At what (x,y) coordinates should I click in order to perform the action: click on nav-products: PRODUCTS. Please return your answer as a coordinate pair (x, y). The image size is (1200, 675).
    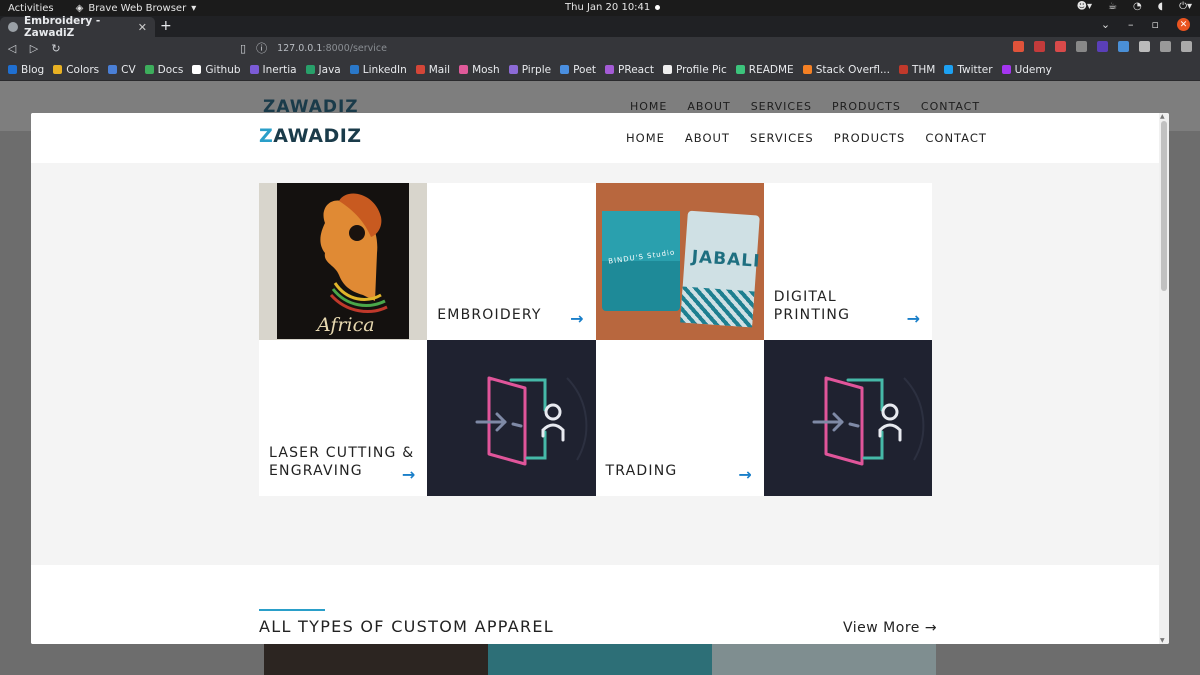
    Looking at the image, I should click on (870, 138).